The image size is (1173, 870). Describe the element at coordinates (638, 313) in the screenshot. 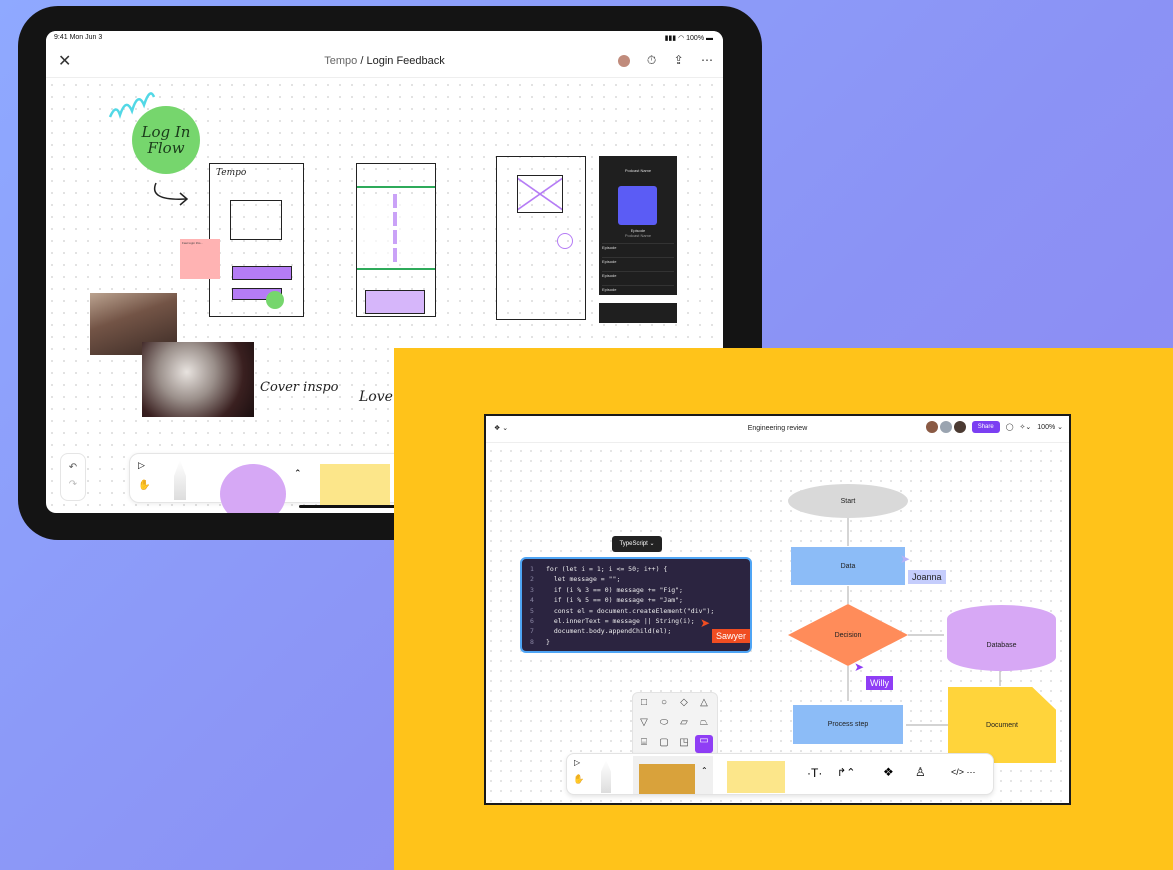

I see `tab-bar` at that location.